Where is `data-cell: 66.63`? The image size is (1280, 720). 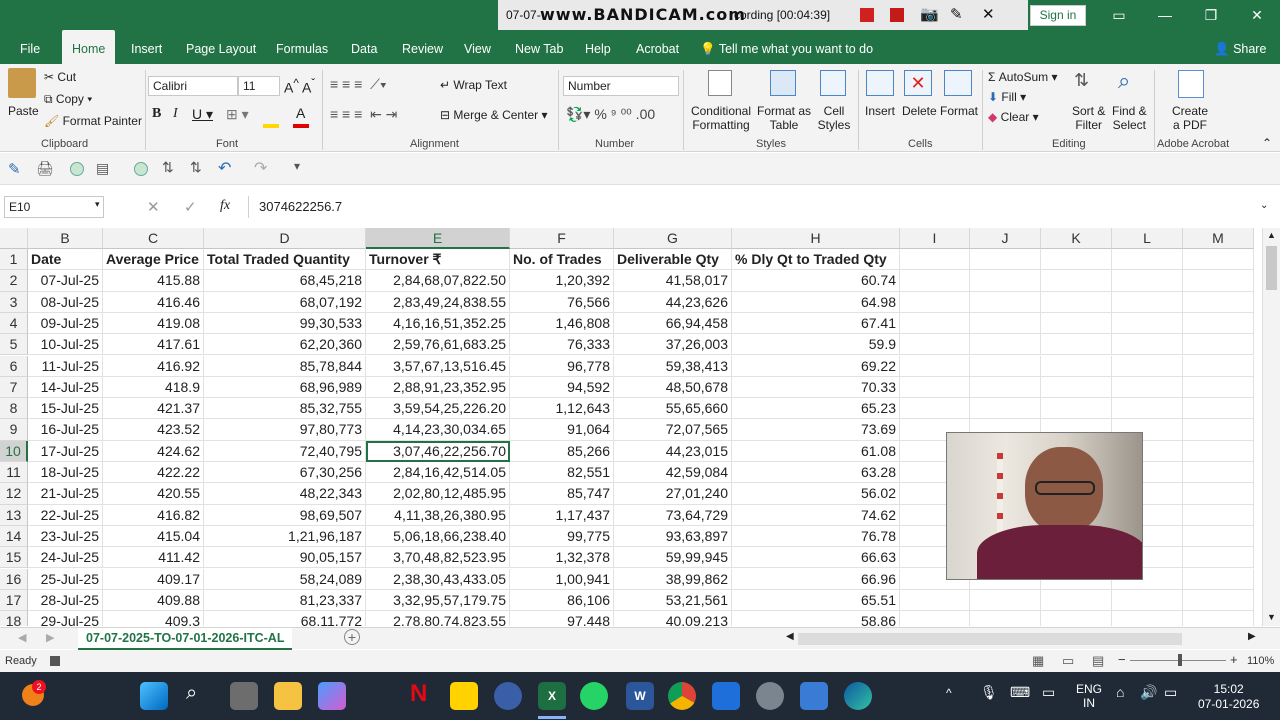
data-cell: 66.63 is located at coordinates (816, 558).